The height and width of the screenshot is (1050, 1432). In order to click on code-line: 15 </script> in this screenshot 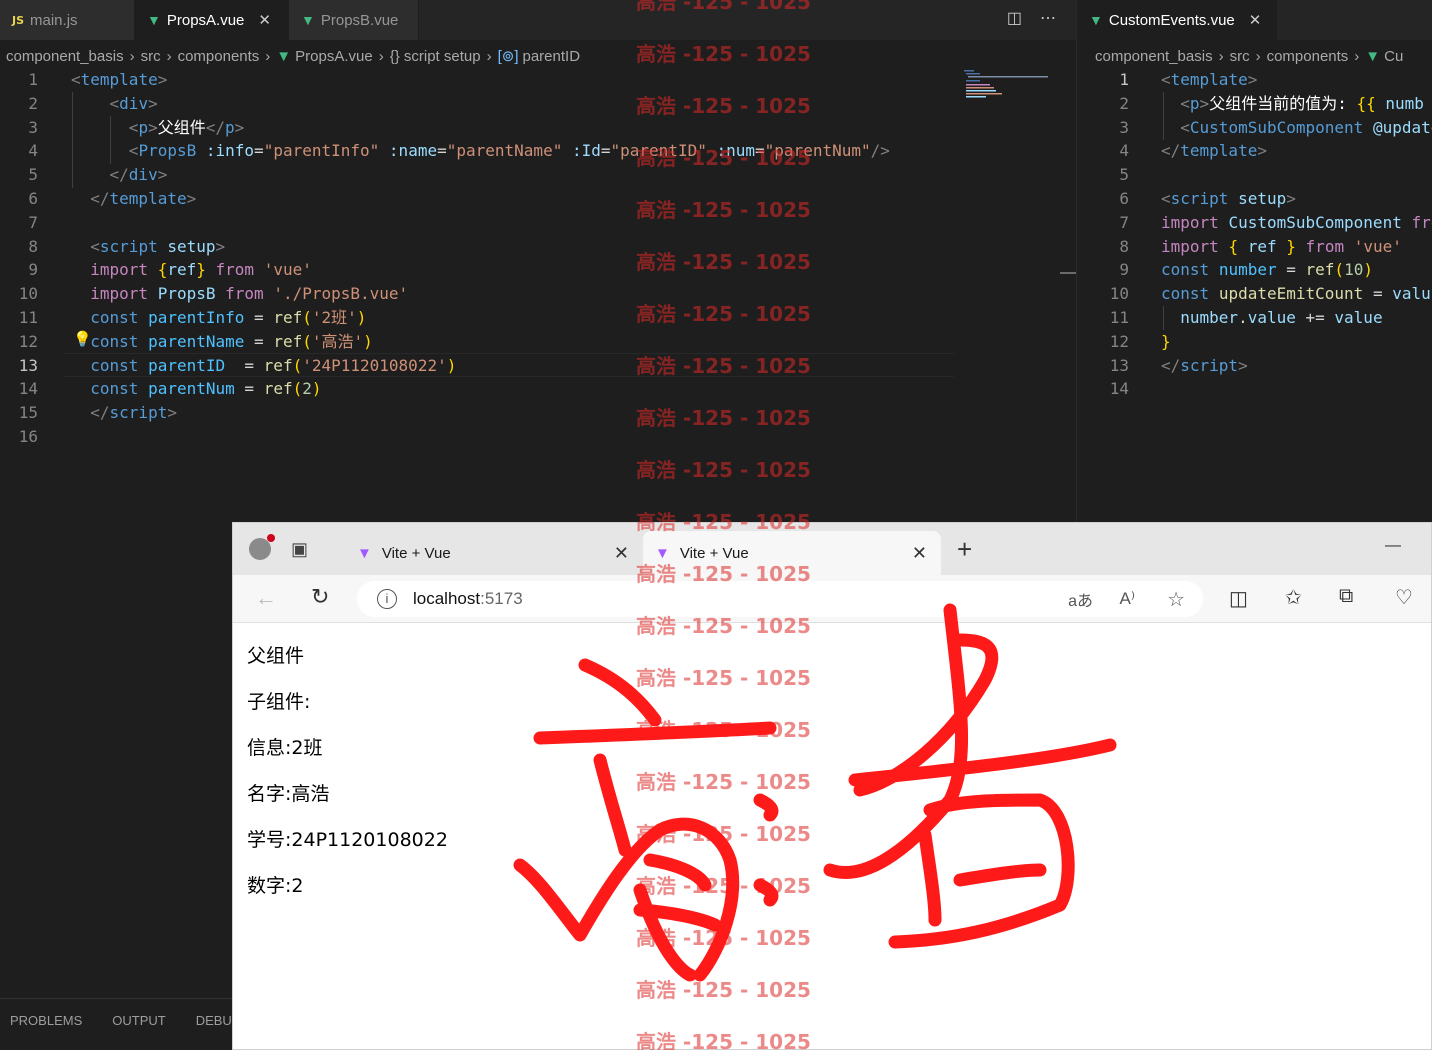, I will do `click(538, 413)`.